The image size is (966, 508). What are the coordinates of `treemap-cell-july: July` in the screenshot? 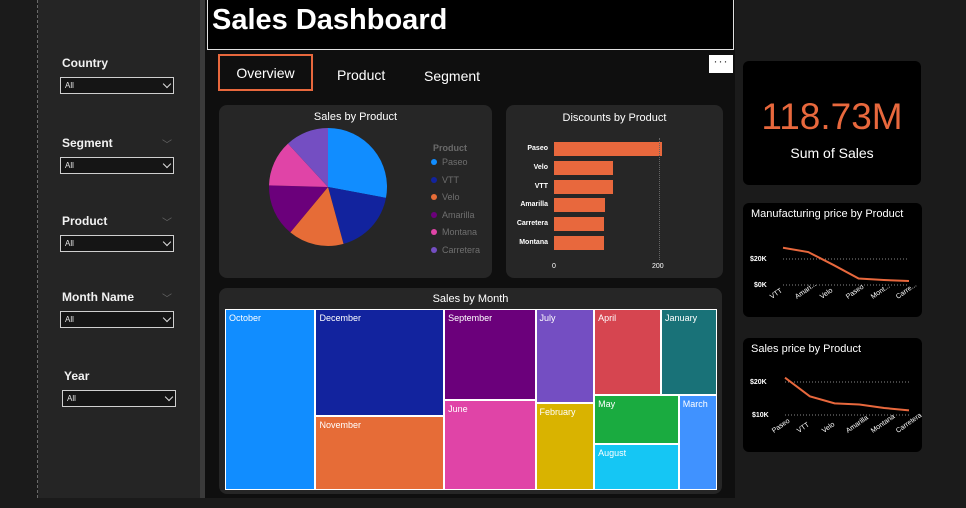 It's located at (565, 356).